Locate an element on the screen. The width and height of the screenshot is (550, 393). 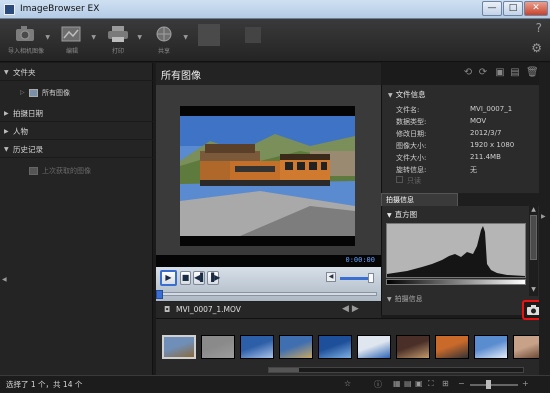
grid-view-icon: ▦ is located at coordinates (397, 383).